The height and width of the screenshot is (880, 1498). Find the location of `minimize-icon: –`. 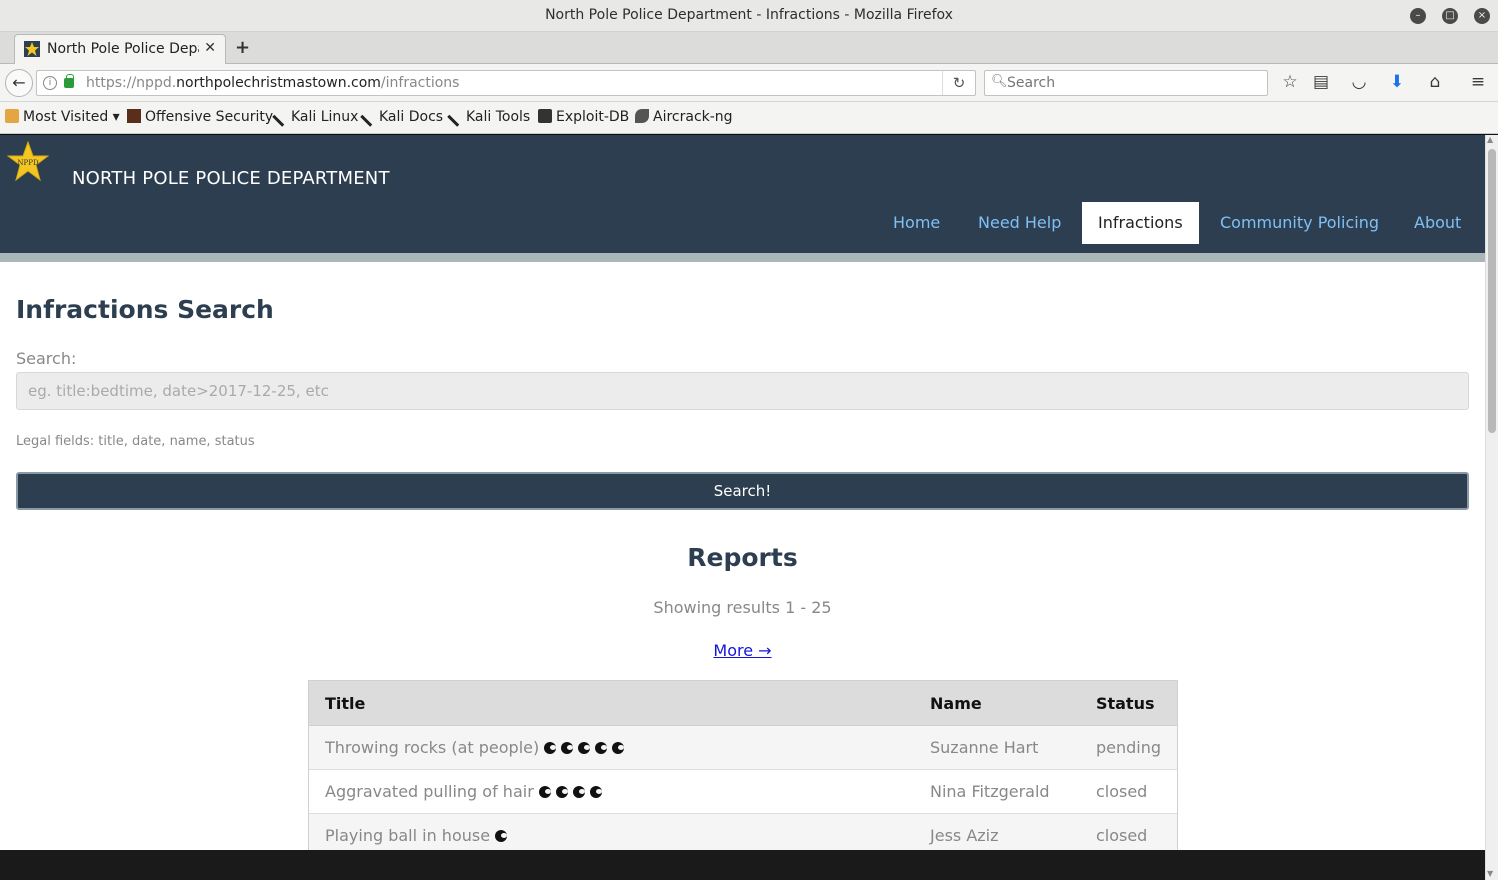

minimize-icon: – is located at coordinates (1418, 16).